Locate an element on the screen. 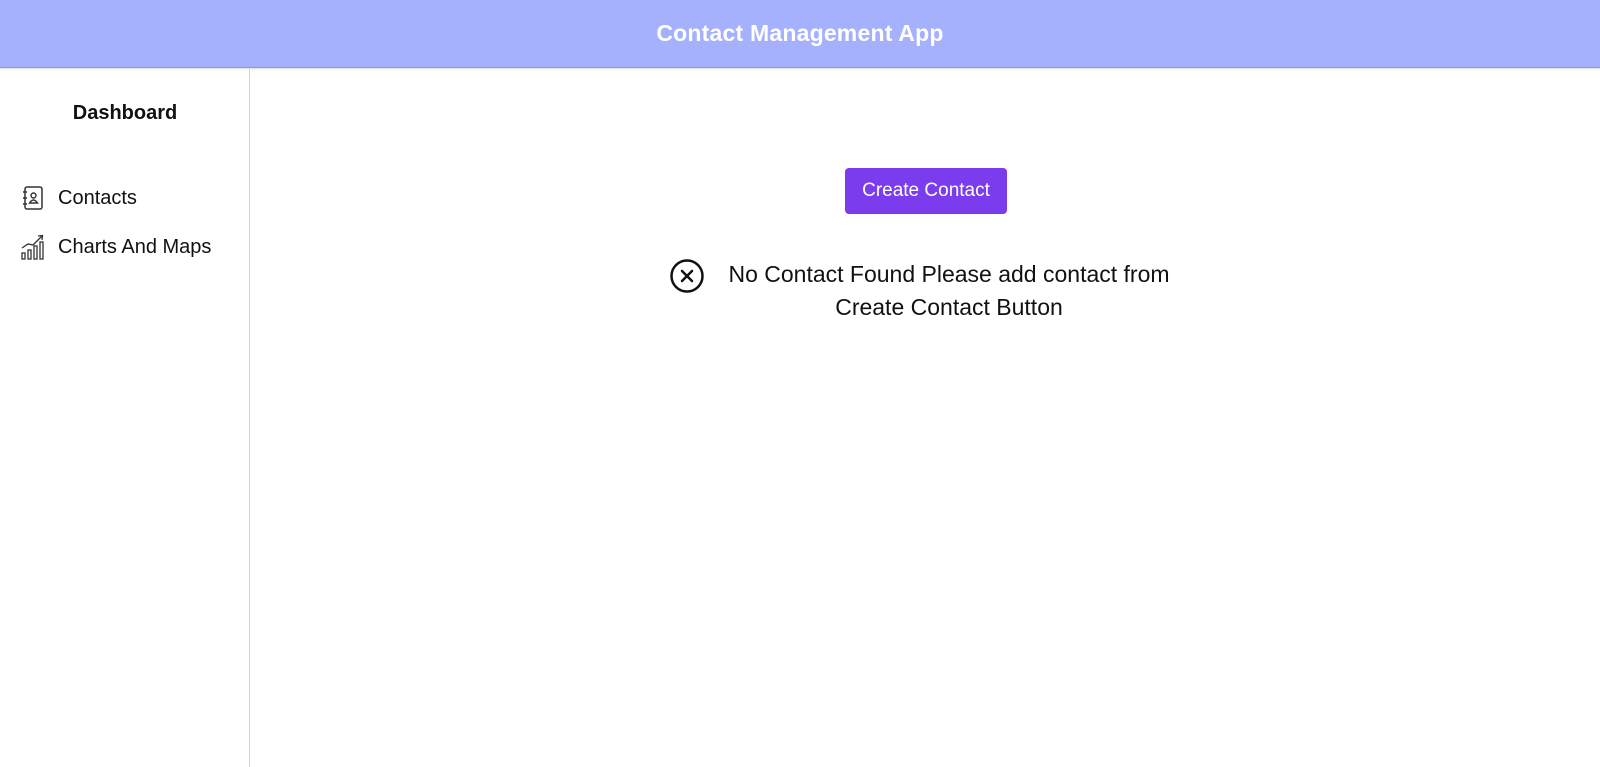  app-header: Contact Management App is located at coordinates (800, 34).